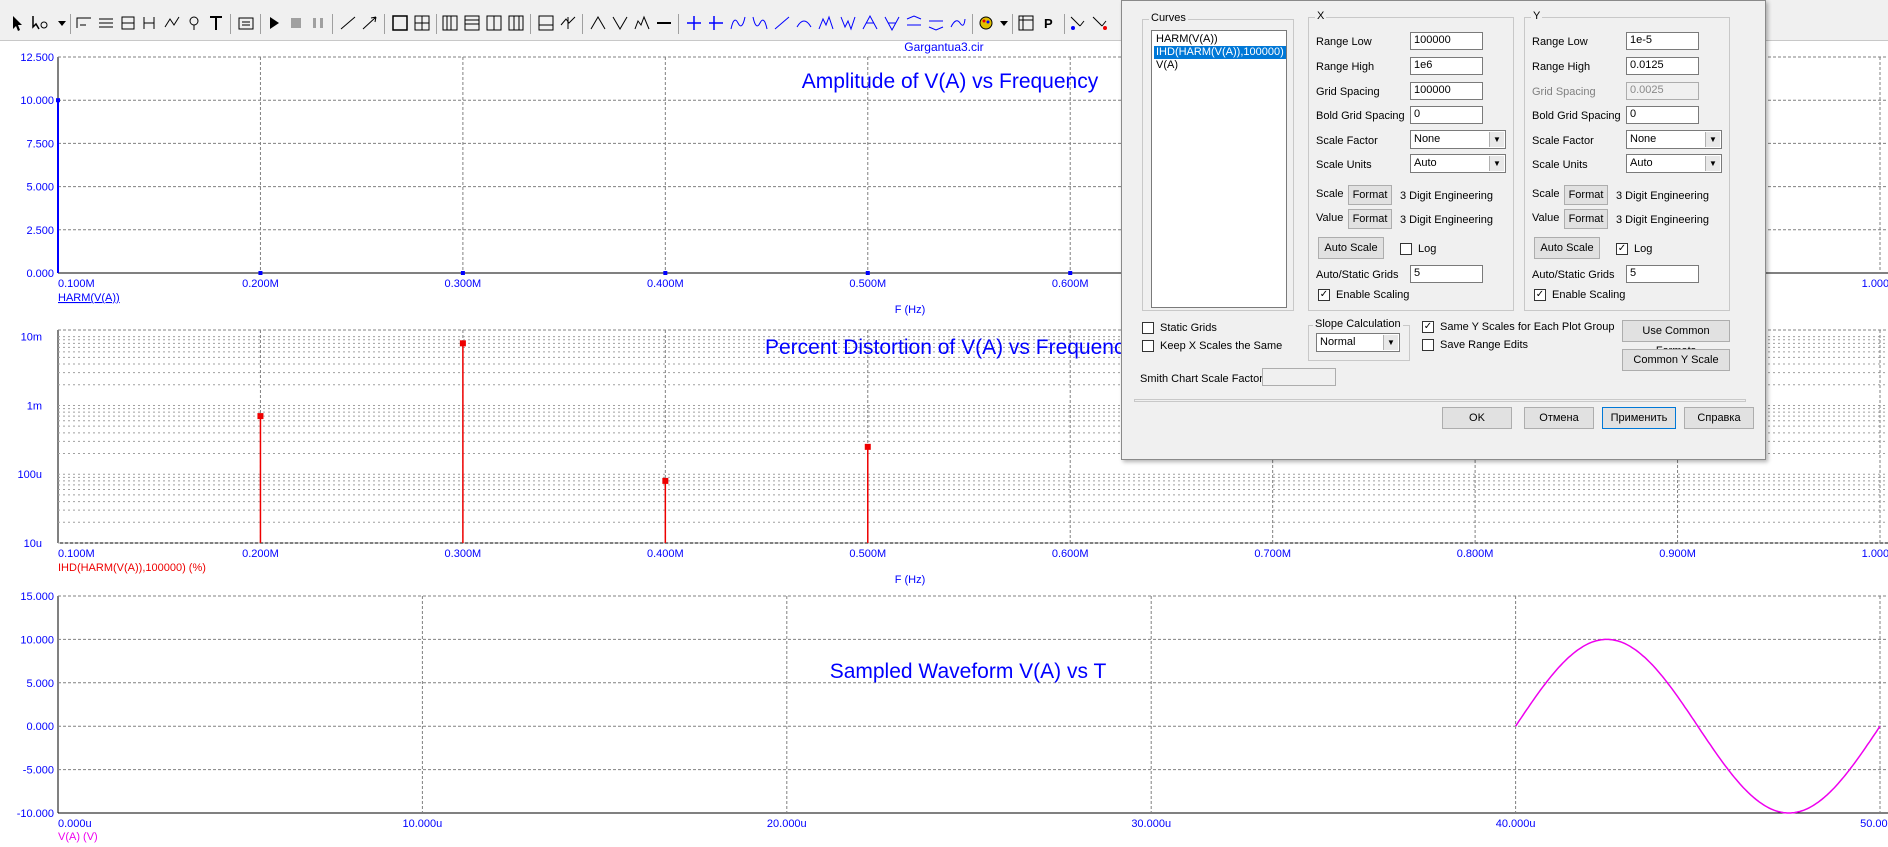  I want to click on pallette-dropdown-icon, so click(1004, 23).